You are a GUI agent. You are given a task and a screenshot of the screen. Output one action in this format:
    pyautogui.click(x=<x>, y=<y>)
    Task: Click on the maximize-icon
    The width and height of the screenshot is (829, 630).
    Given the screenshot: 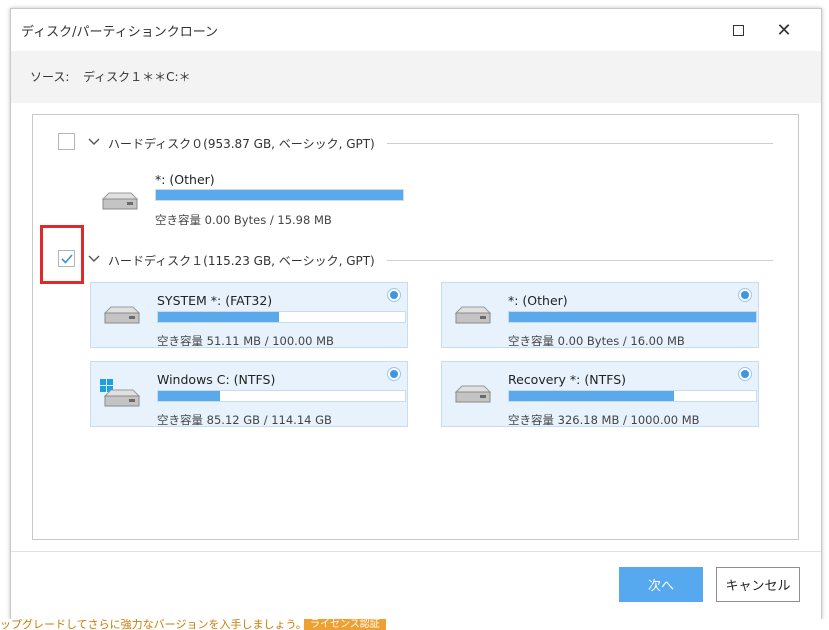 What is the action you would take?
    pyautogui.click(x=738, y=30)
    